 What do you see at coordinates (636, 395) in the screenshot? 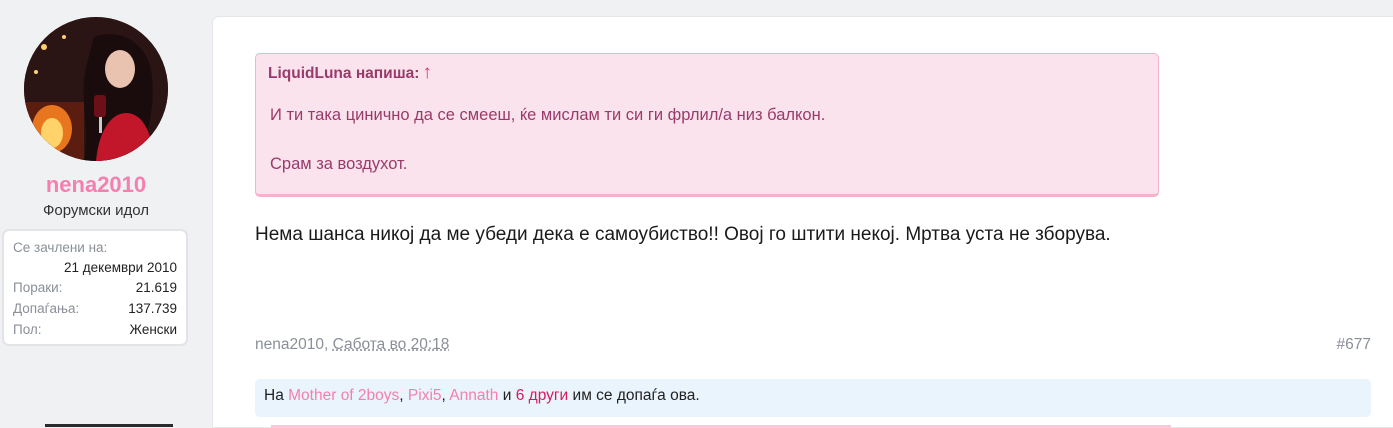
I see `likes-suffix: им се допаѓа ова.` at bounding box center [636, 395].